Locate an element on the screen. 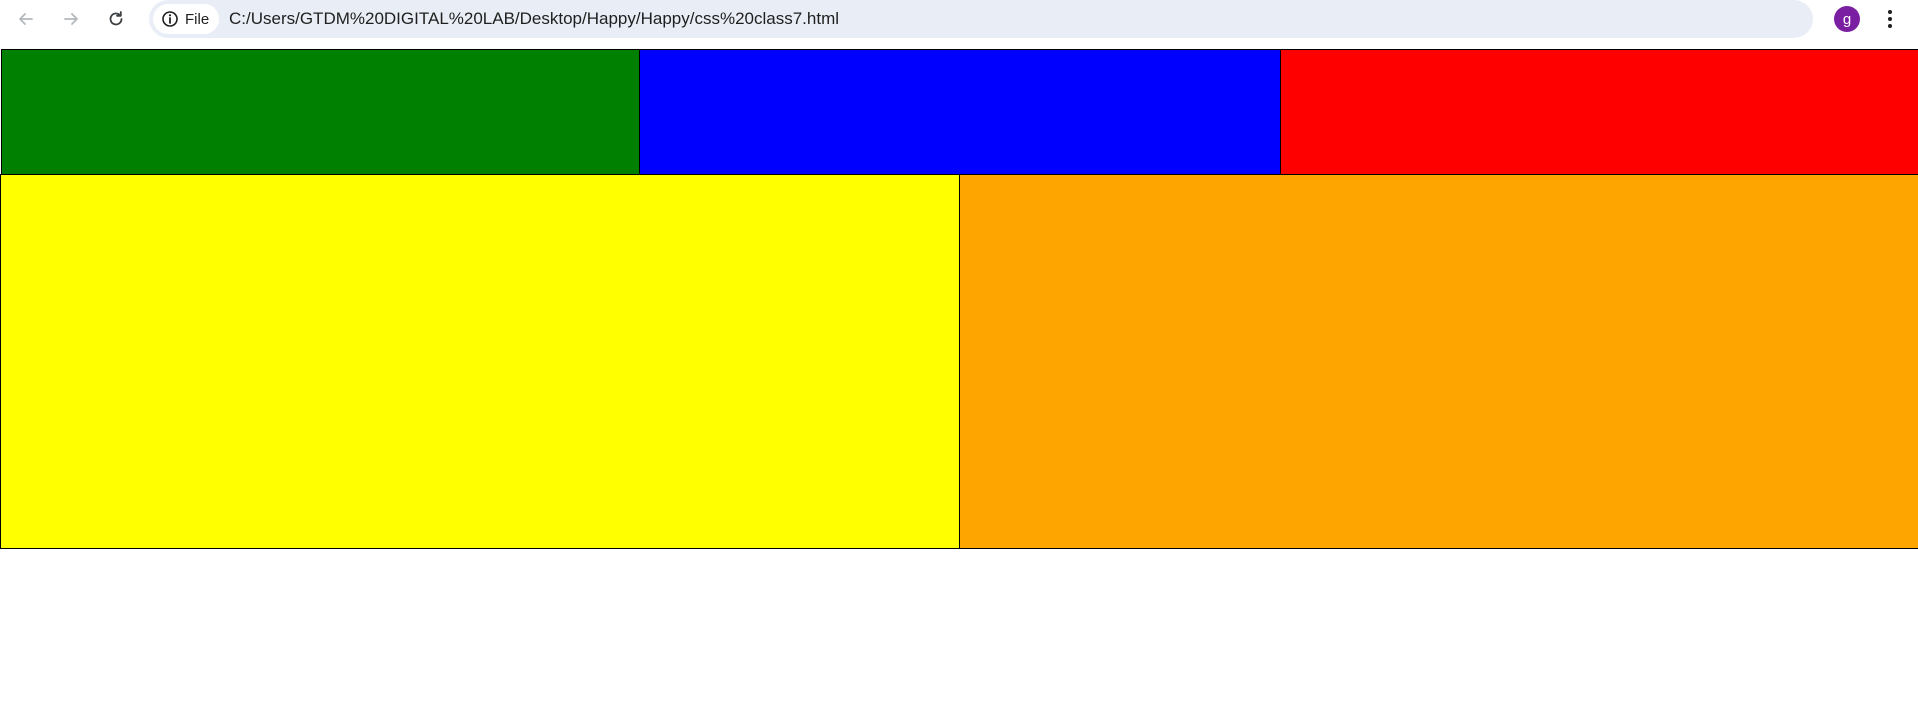  red-box is located at coordinates (1599, 112).